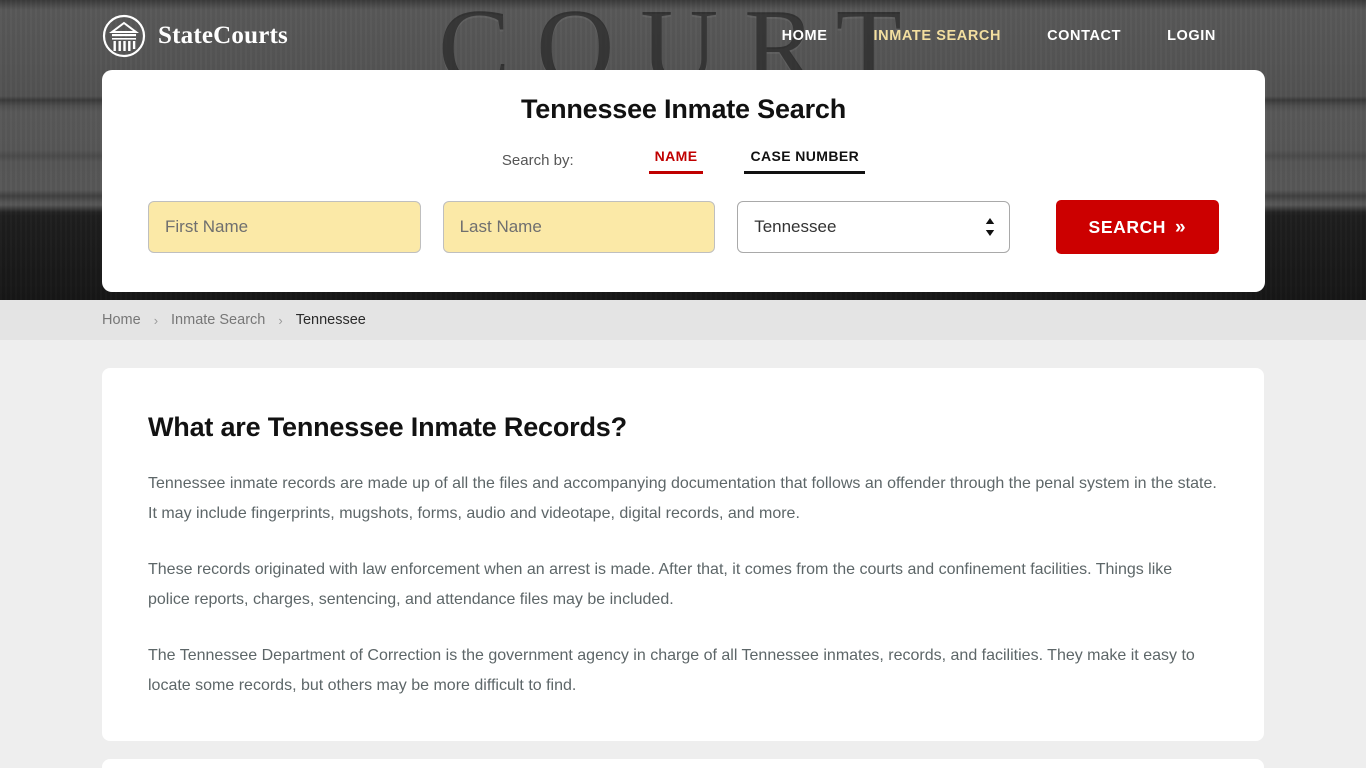 The height and width of the screenshot is (768, 1366). I want to click on search-by-label: Search by:, so click(537, 160).